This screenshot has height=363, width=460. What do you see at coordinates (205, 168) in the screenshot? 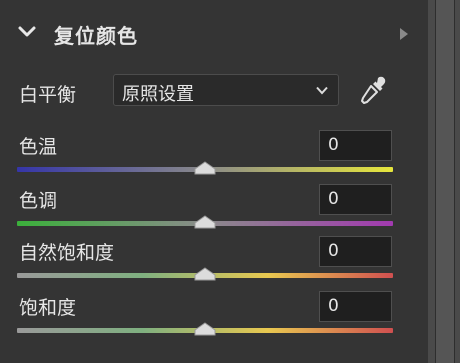
I see `temperature-thumb` at bounding box center [205, 168].